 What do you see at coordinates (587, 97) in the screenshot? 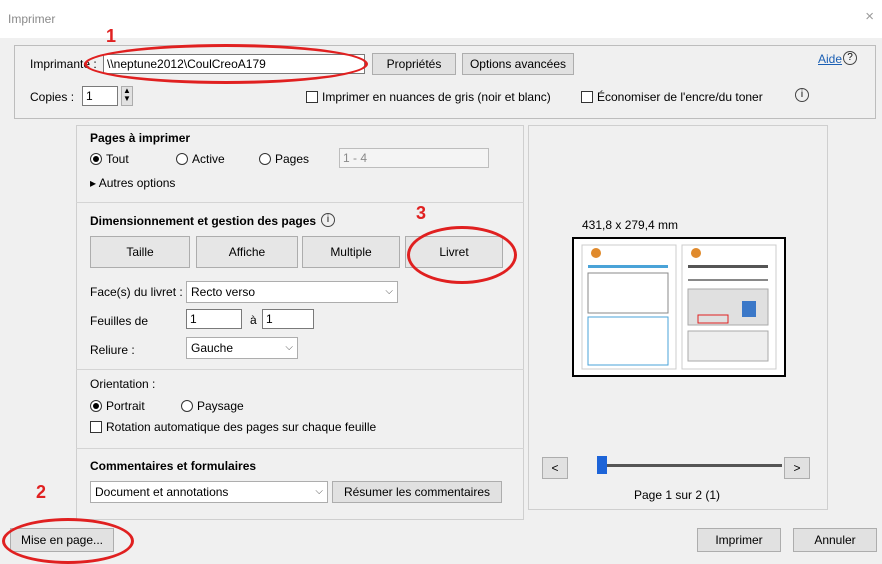
I see `save-ink-checkbox` at bounding box center [587, 97].